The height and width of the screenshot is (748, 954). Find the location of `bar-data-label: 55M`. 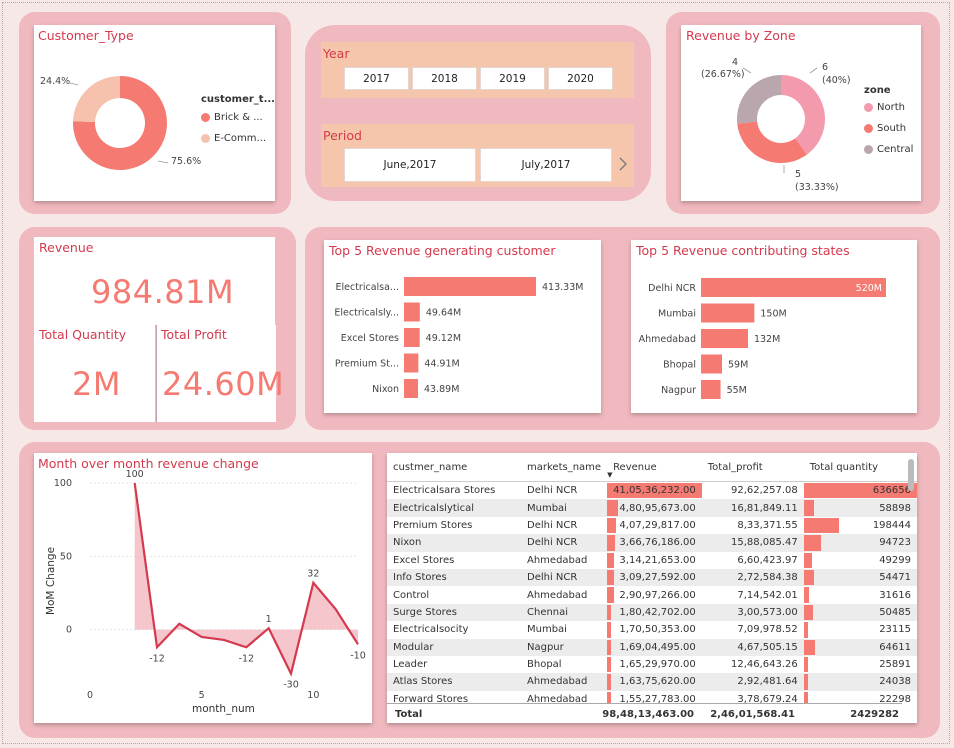

bar-data-label: 55M is located at coordinates (737, 390).